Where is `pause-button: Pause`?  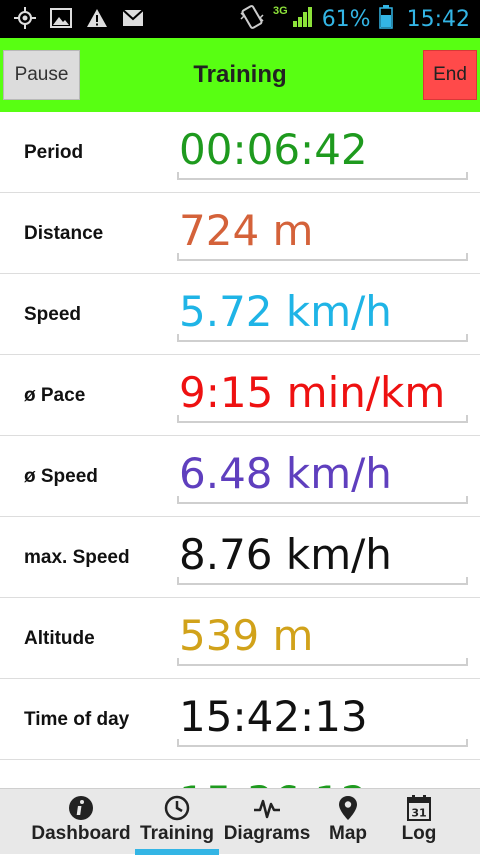 pause-button: Pause is located at coordinates (41, 75).